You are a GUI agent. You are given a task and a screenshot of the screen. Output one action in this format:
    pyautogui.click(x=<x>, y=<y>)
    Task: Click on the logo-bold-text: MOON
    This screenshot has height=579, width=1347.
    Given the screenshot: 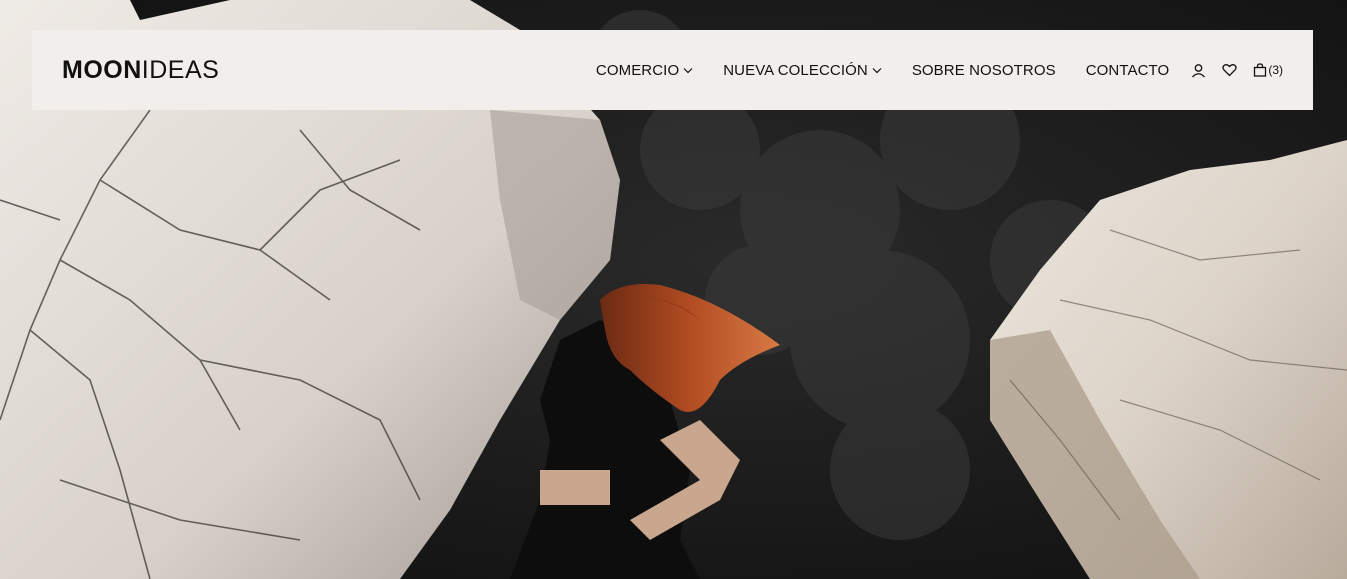 What is the action you would take?
    pyautogui.click(x=102, y=69)
    